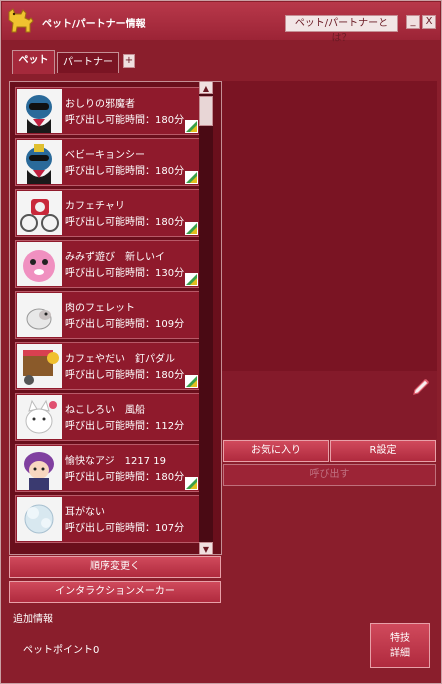 The width and height of the screenshot is (442, 684). I want to click on pet-name: カフェチャリ, so click(95, 206).